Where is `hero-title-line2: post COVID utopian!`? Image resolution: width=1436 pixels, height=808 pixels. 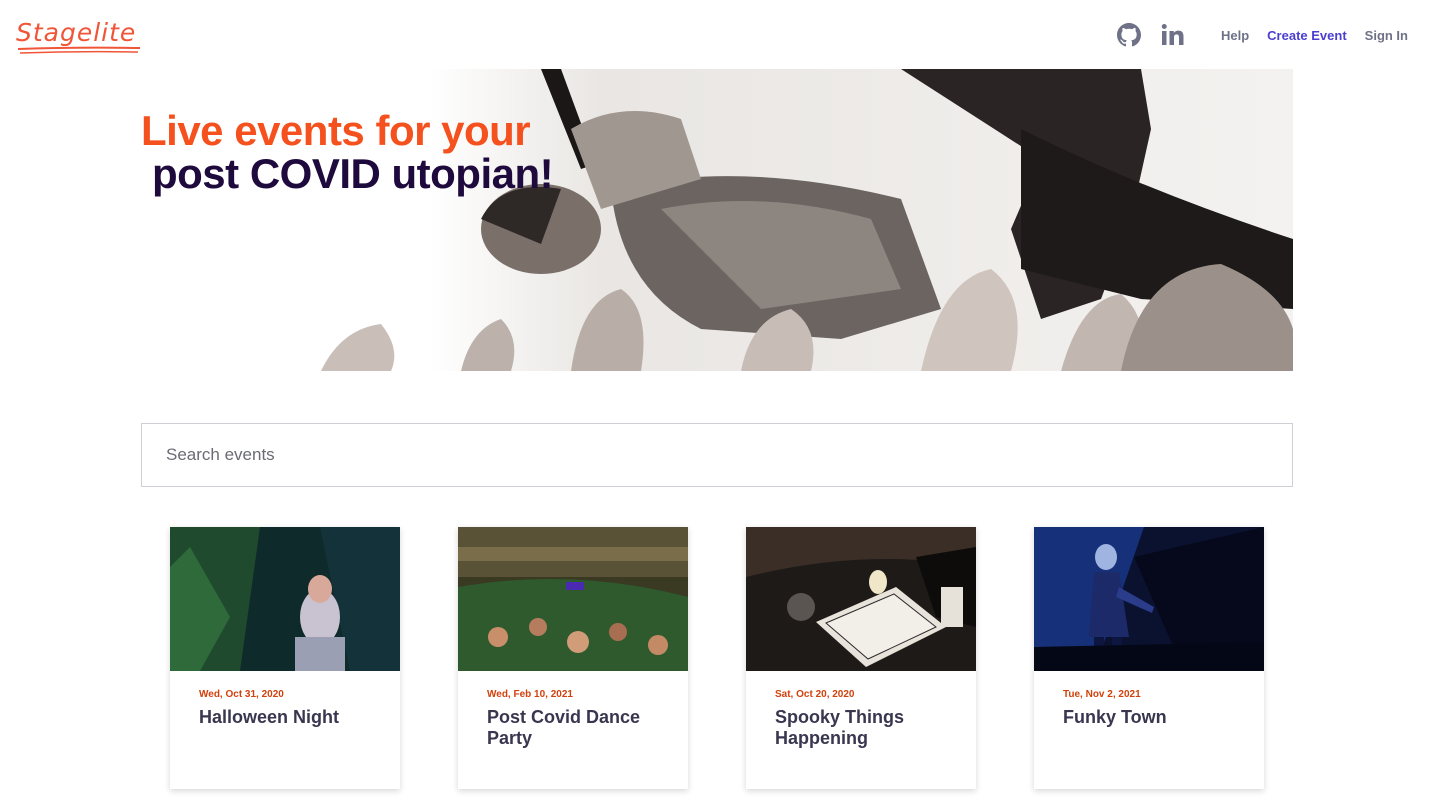
hero-title-line2: post COVID utopian! is located at coordinates (353, 173).